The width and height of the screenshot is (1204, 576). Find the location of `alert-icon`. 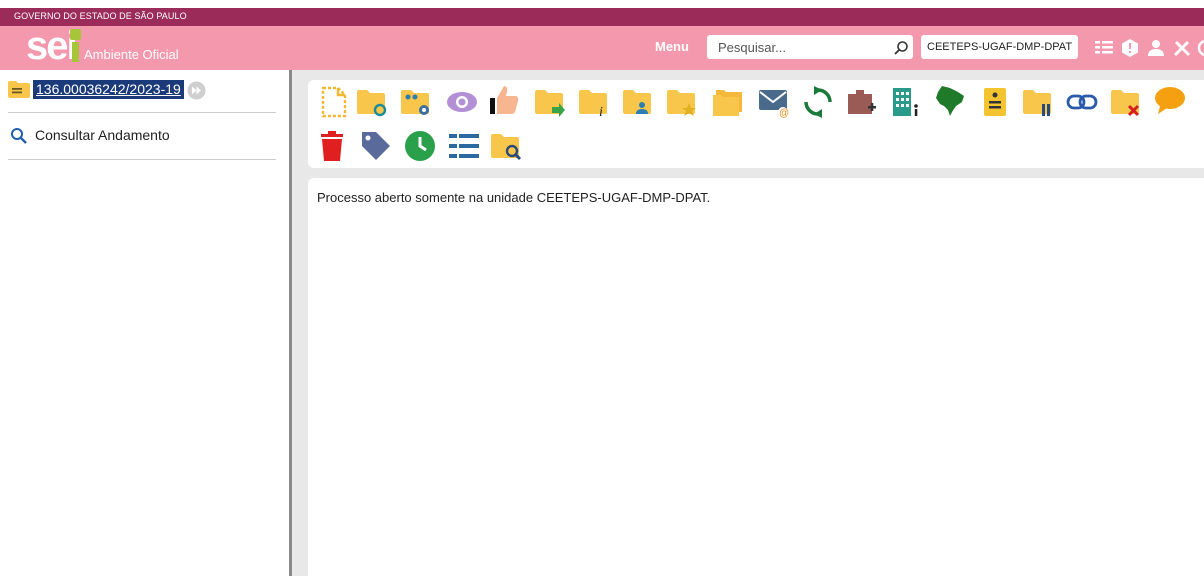

alert-icon is located at coordinates (1130, 48).